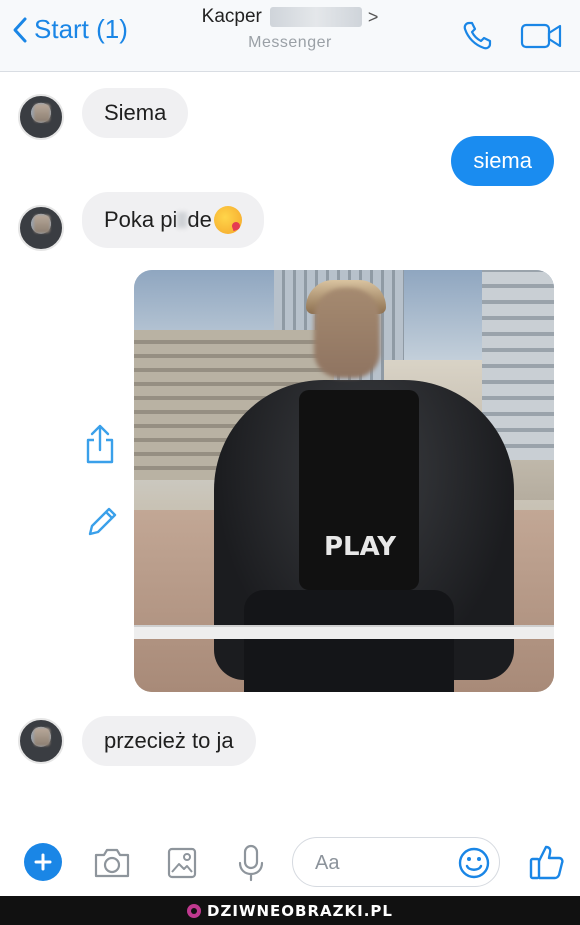 Image resolution: width=580 pixels, height=925 pixels. Describe the element at coordinates (300, 910) in the screenshot. I see `watermark-text: DZIWNEOBRAZKI.PL` at that location.